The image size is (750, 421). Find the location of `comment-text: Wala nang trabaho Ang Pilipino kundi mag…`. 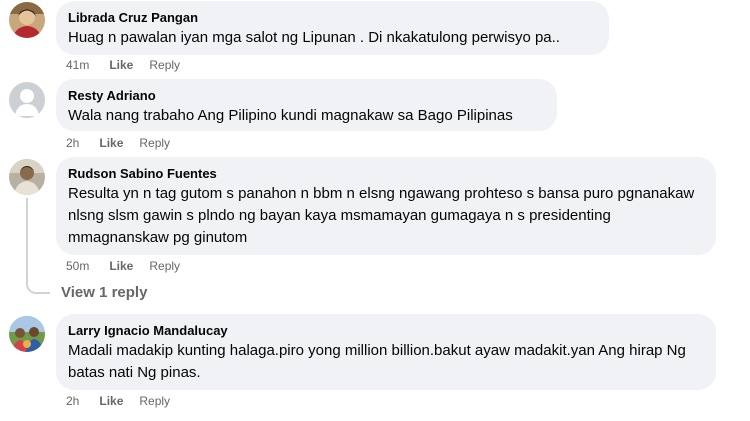

comment-text: Wala nang trabaho Ang Pilipino kundi mag… is located at coordinates (290, 115).